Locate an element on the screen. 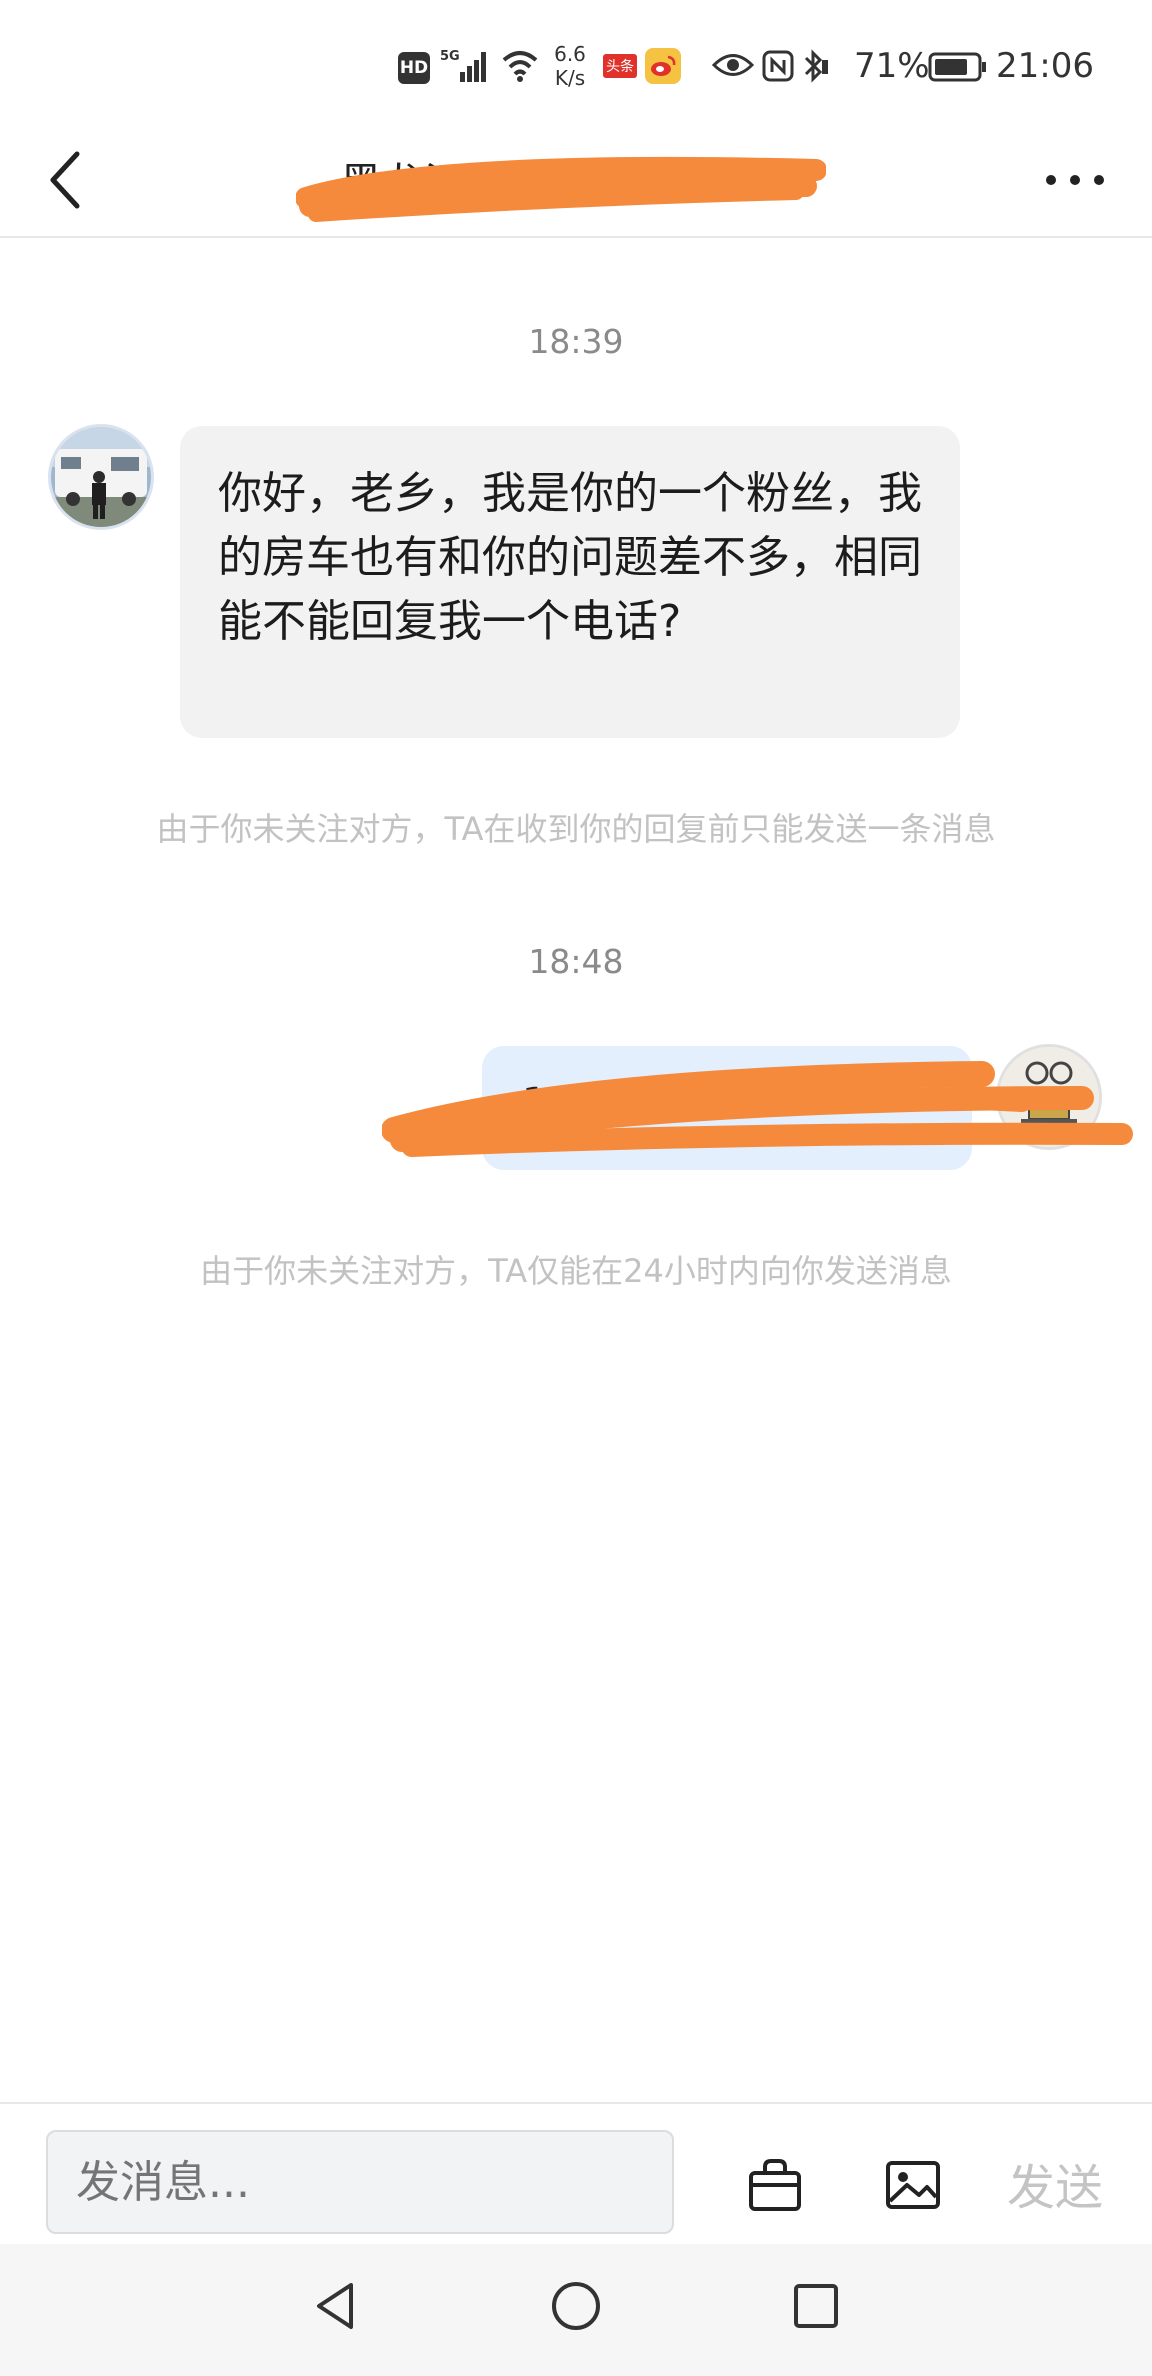  nav-home-icon is located at coordinates (576, 2306).